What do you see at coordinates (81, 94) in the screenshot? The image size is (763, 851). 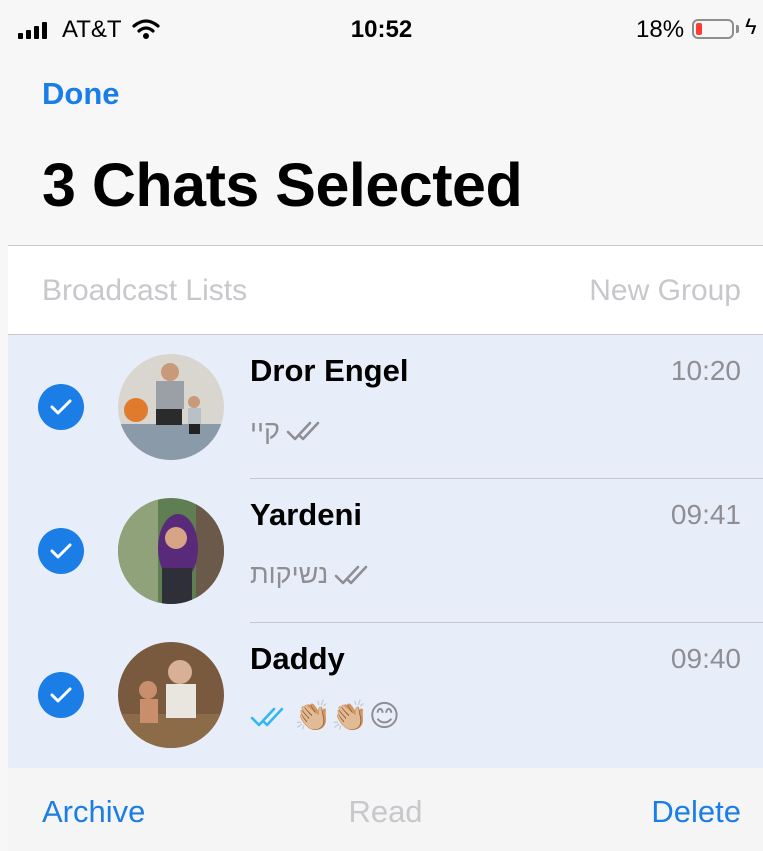 I see `done-button: Done` at bounding box center [81, 94].